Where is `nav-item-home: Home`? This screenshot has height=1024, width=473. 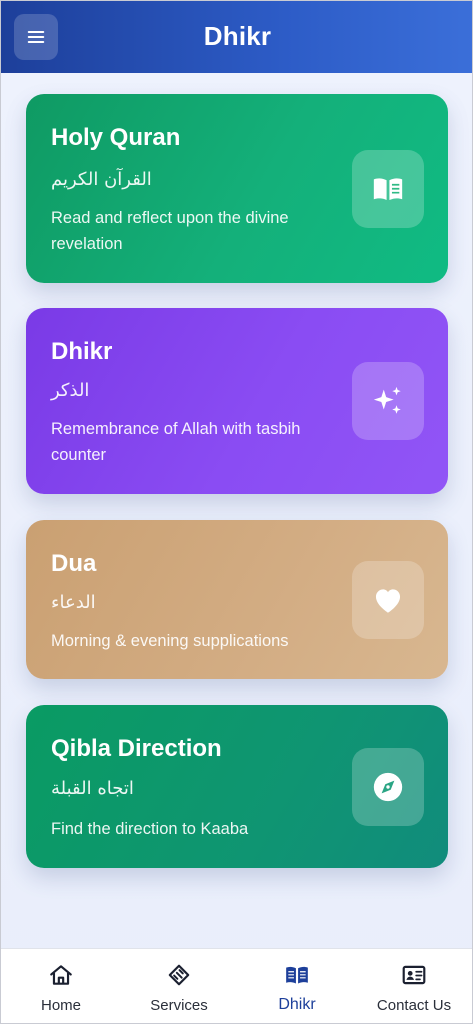 nav-item-home: Home is located at coordinates (61, 986).